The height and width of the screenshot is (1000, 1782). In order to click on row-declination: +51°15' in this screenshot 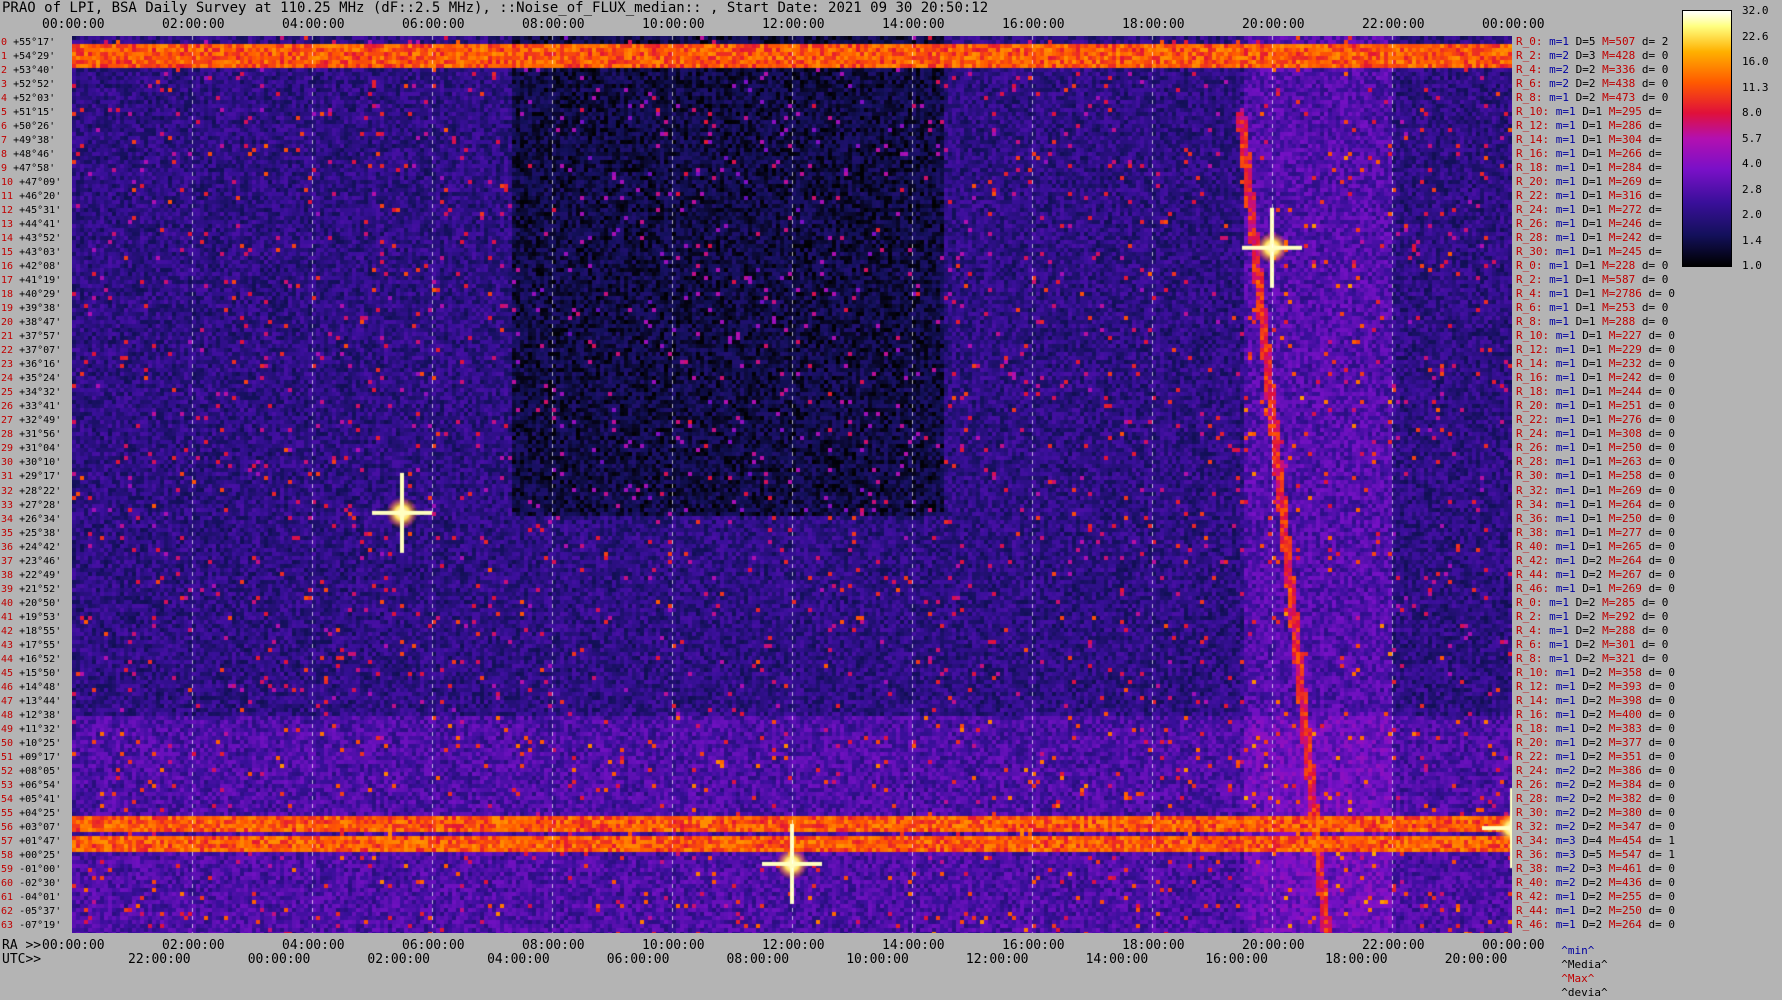, I will do `click(34, 113)`.